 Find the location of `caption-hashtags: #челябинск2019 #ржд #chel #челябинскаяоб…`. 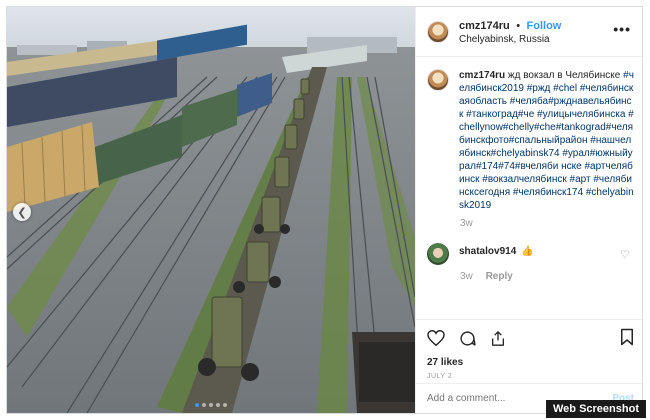

caption-hashtags: #челябинск2019 #ржд #chel #челябинскаяоб… is located at coordinates (546, 140).